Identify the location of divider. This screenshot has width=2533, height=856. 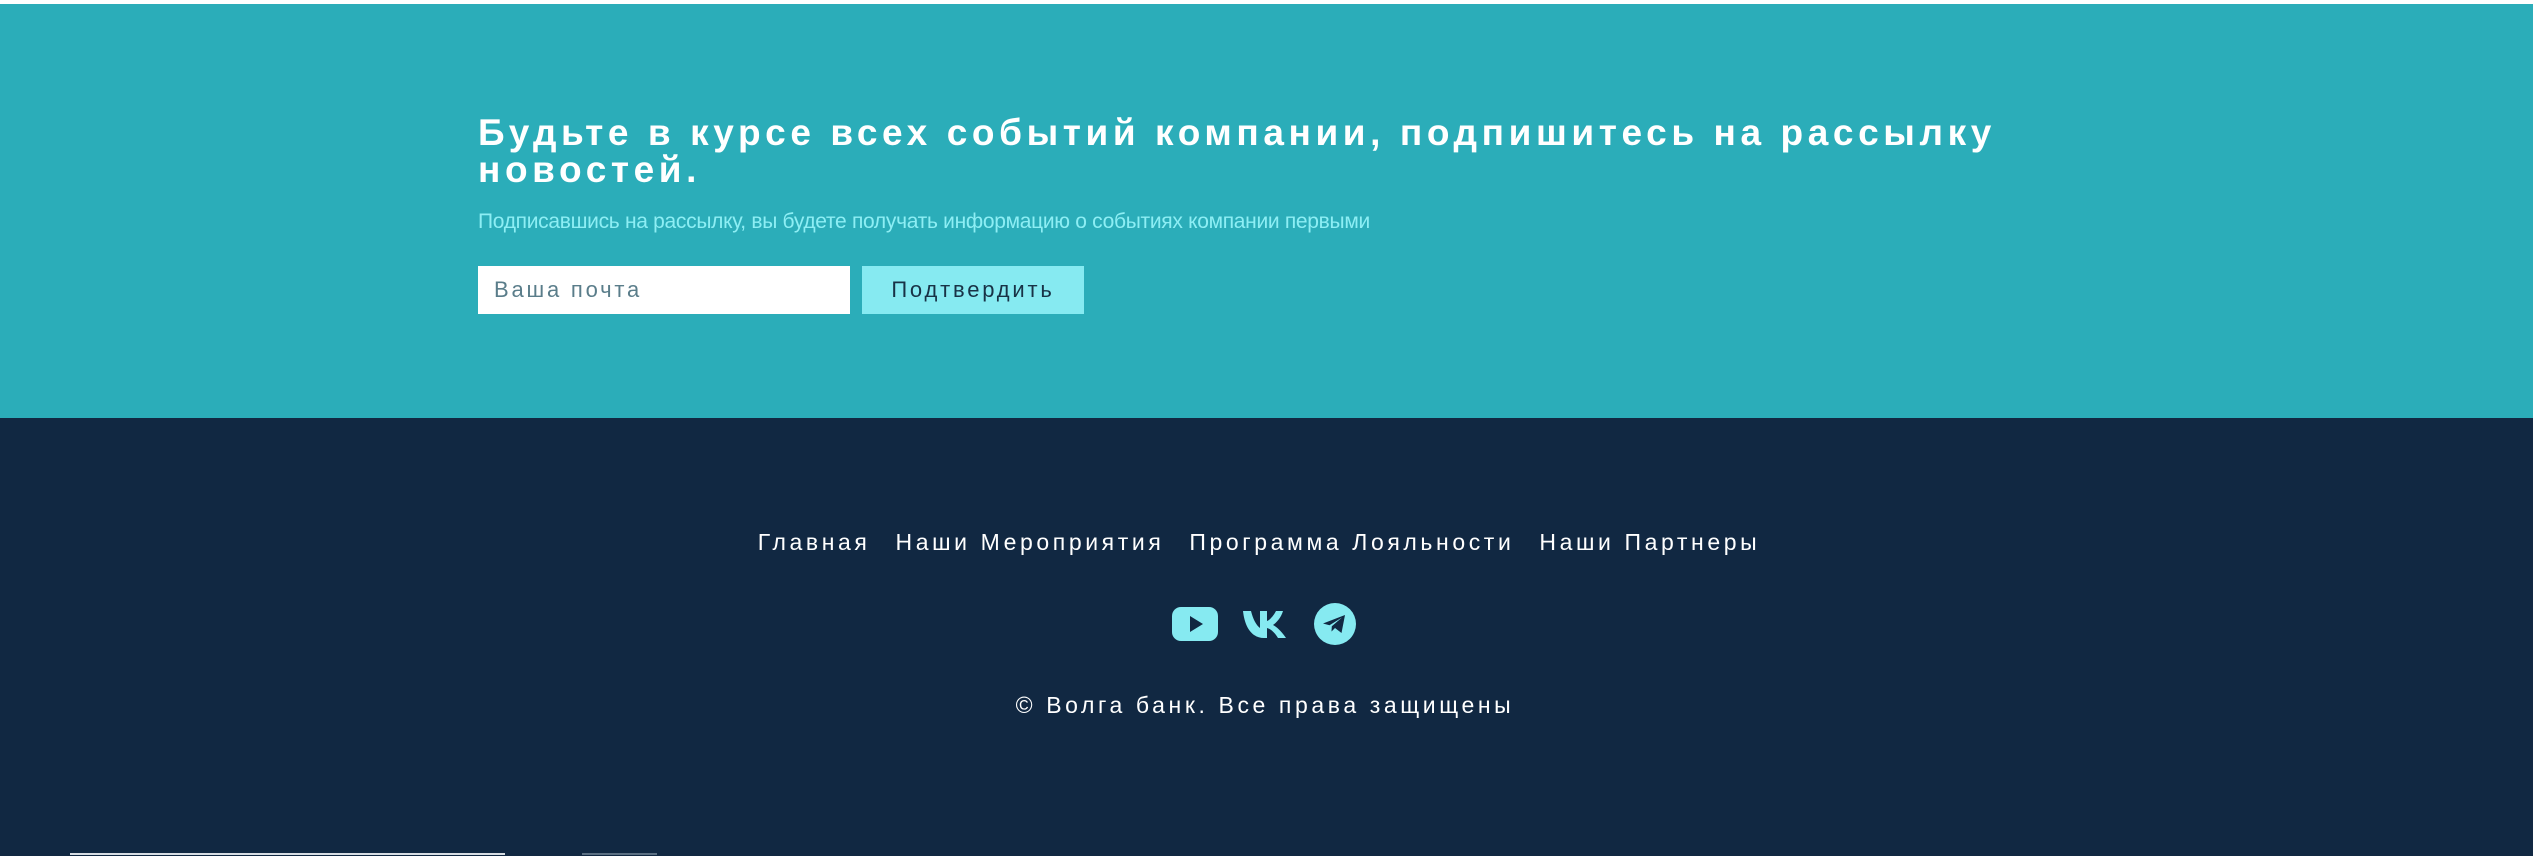
(619, 854).